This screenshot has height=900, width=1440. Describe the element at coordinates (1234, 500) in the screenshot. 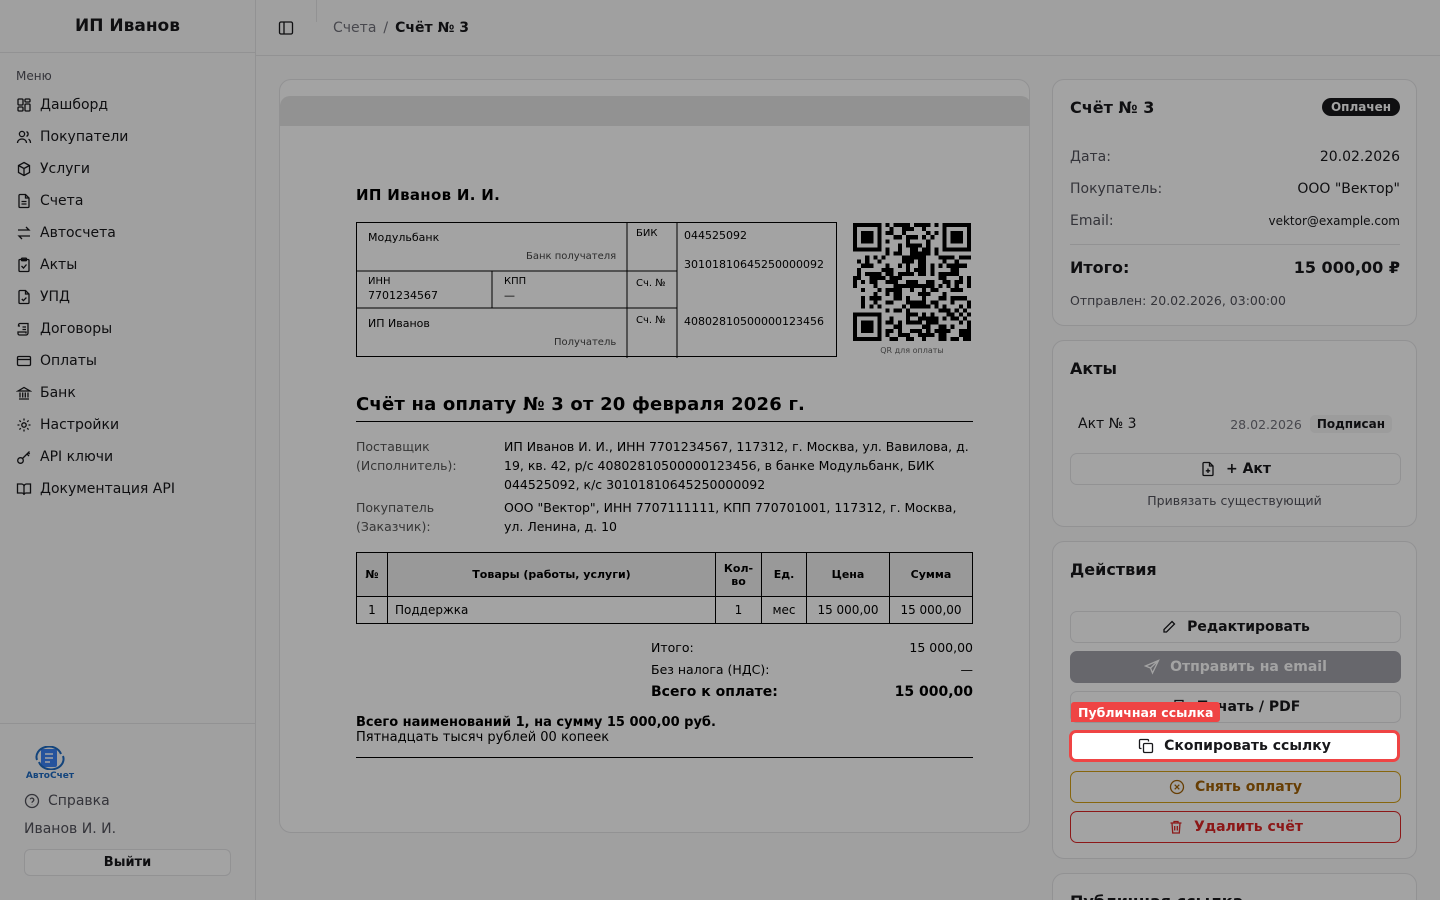

I see `link-existing-act: Привязать существующий` at that location.